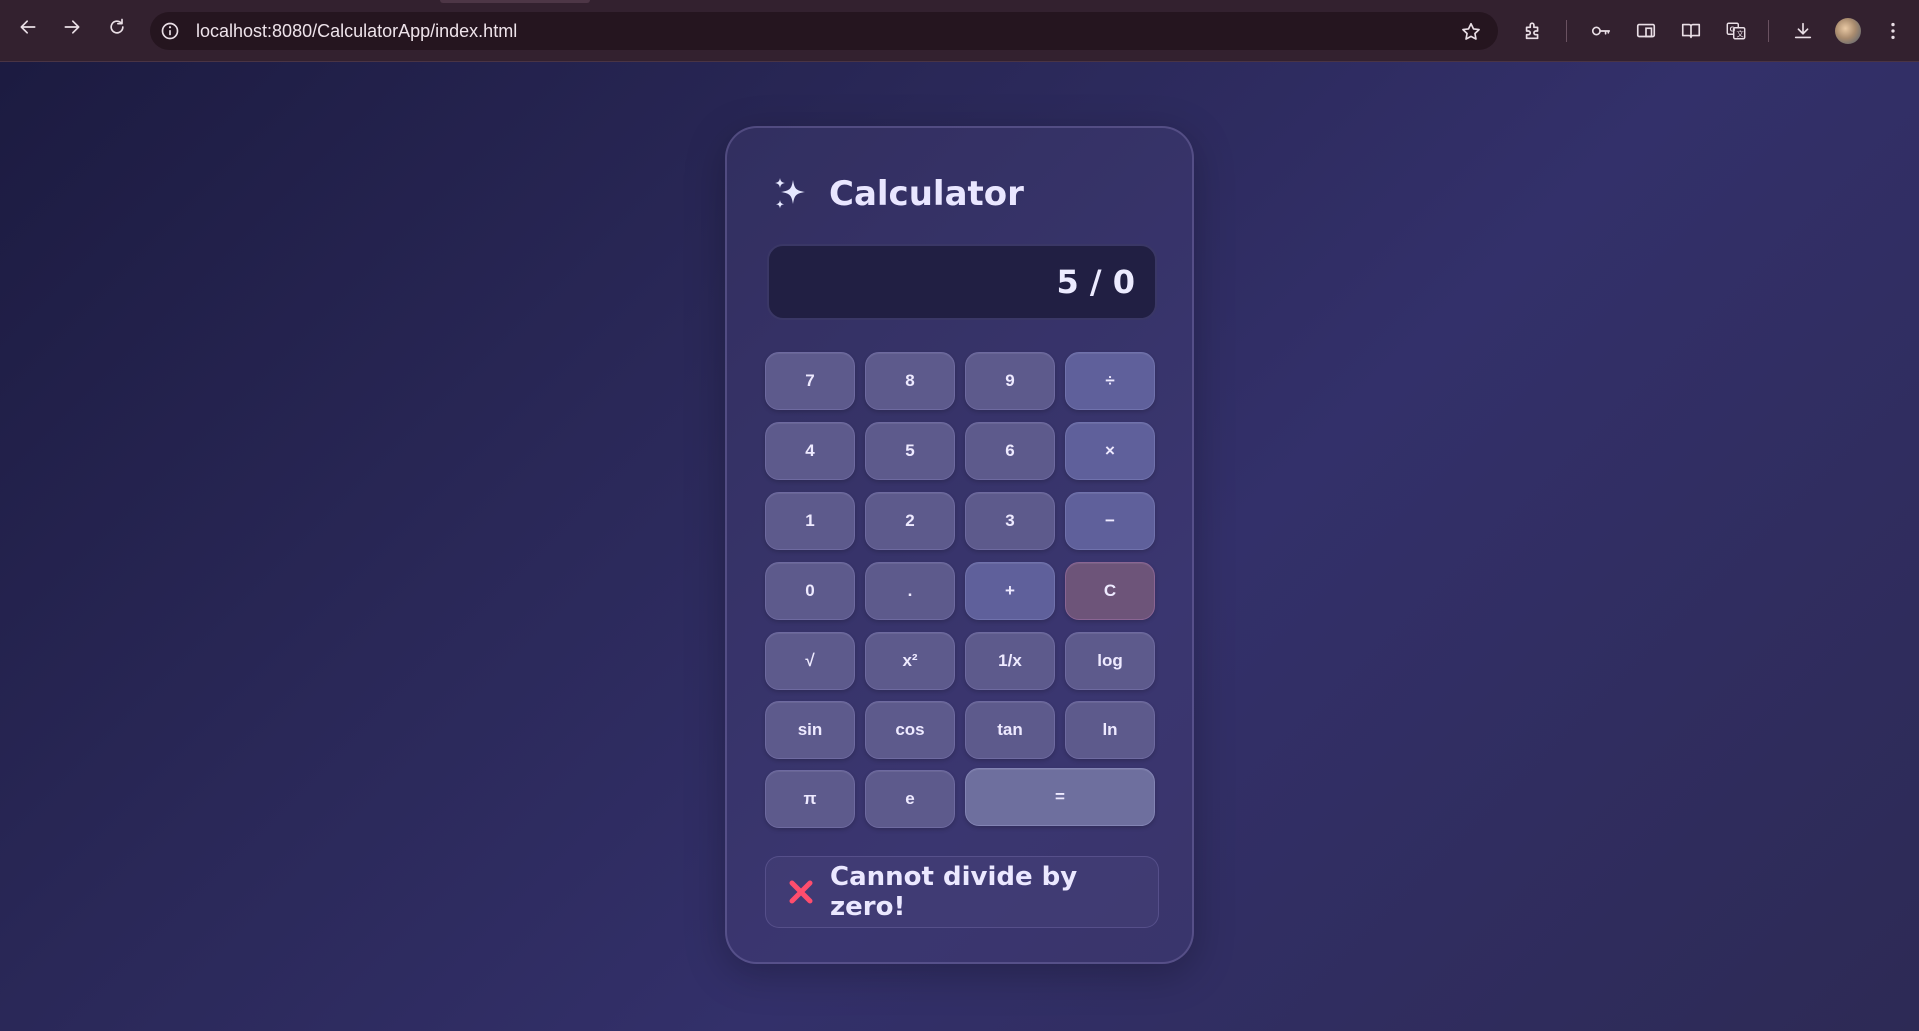 This screenshot has width=1919, height=1031. I want to click on key-square-button: x², so click(910, 661).